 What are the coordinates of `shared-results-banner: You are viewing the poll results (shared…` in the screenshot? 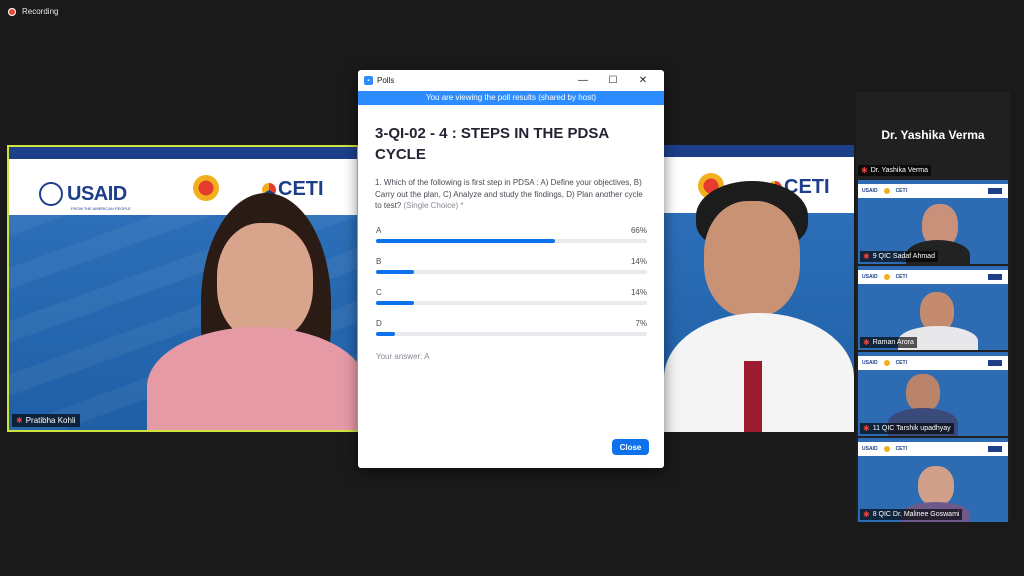 It's located at (511, 98).